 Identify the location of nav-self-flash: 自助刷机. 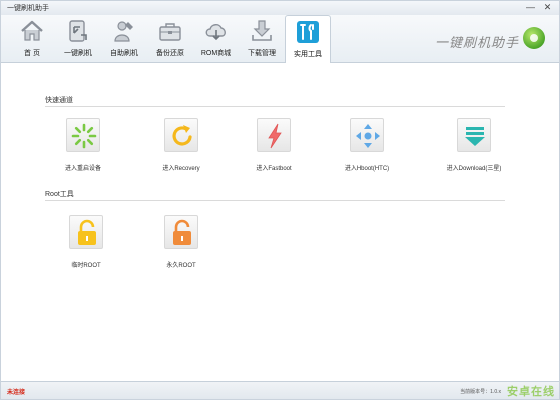
(124, 39).